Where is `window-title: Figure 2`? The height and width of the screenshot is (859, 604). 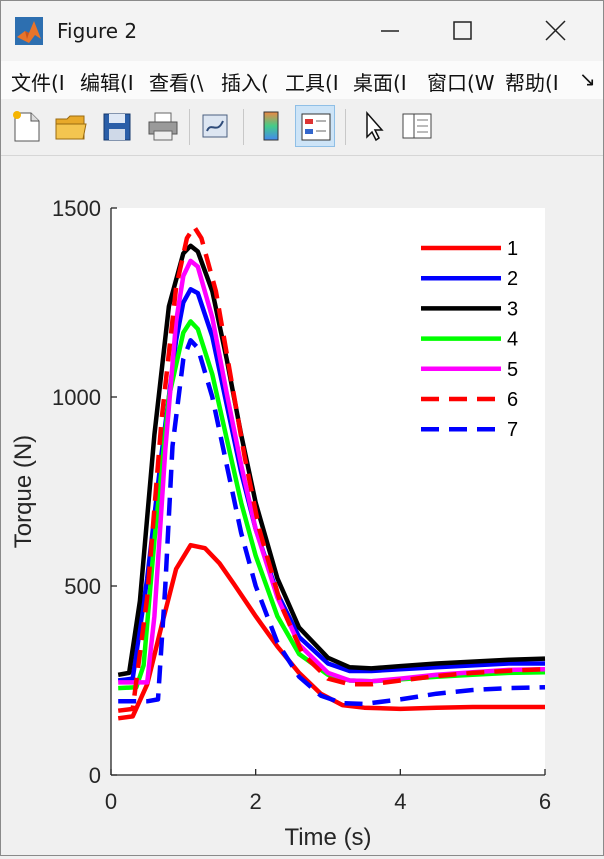 window-title: Figure 2 is located at coordinates (97, 31).